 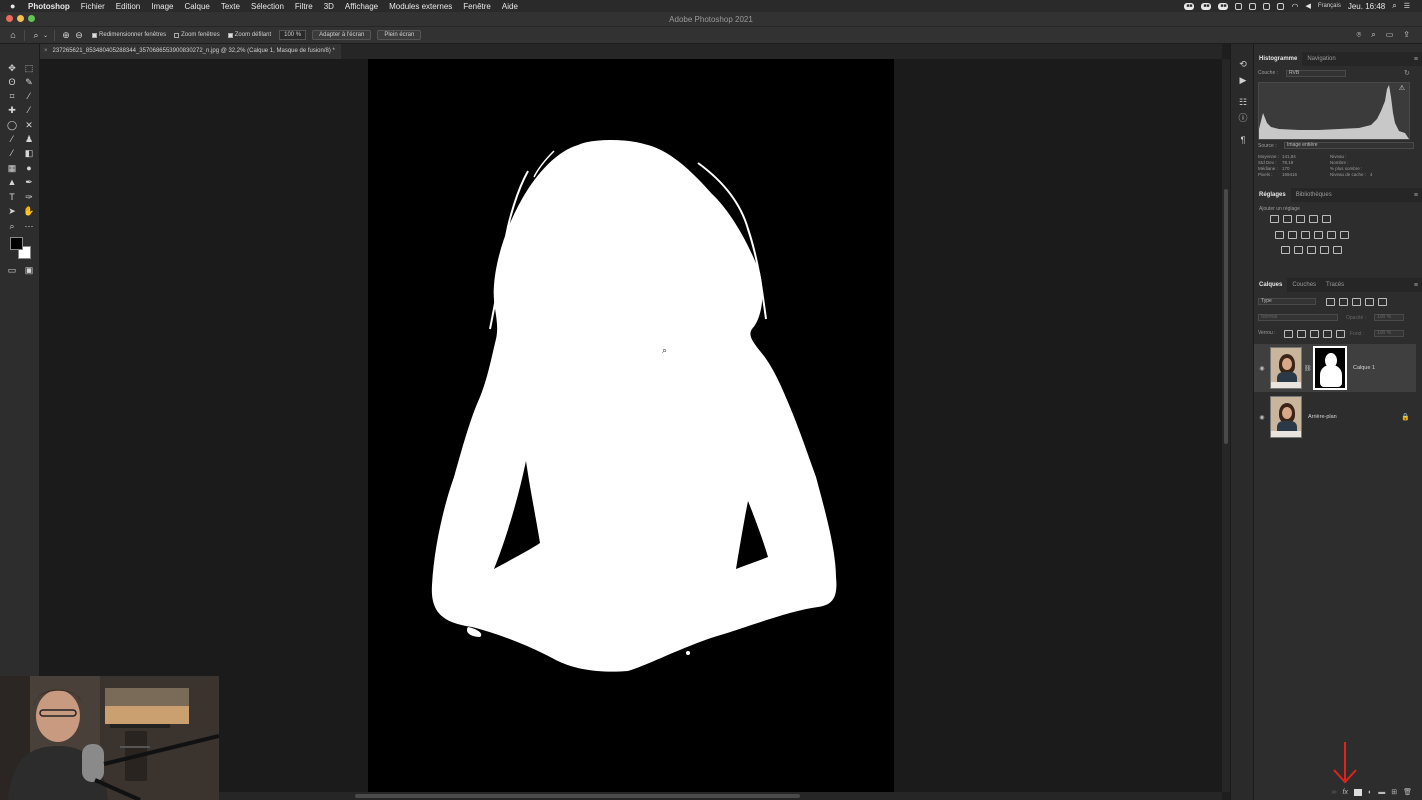 What do you see at coordinates (29, 270) in the screenshot?
I see `screen-mode-icon: ▣` at bounding box center [29, 270].